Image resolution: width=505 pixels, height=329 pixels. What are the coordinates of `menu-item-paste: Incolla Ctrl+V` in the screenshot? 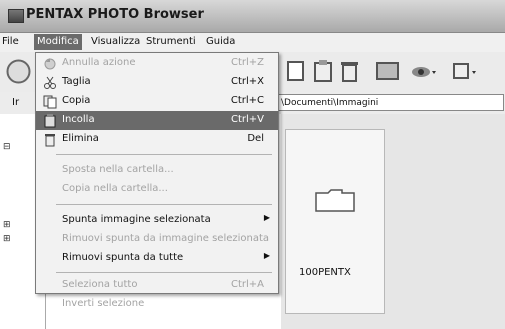 It's located at (157, 120).